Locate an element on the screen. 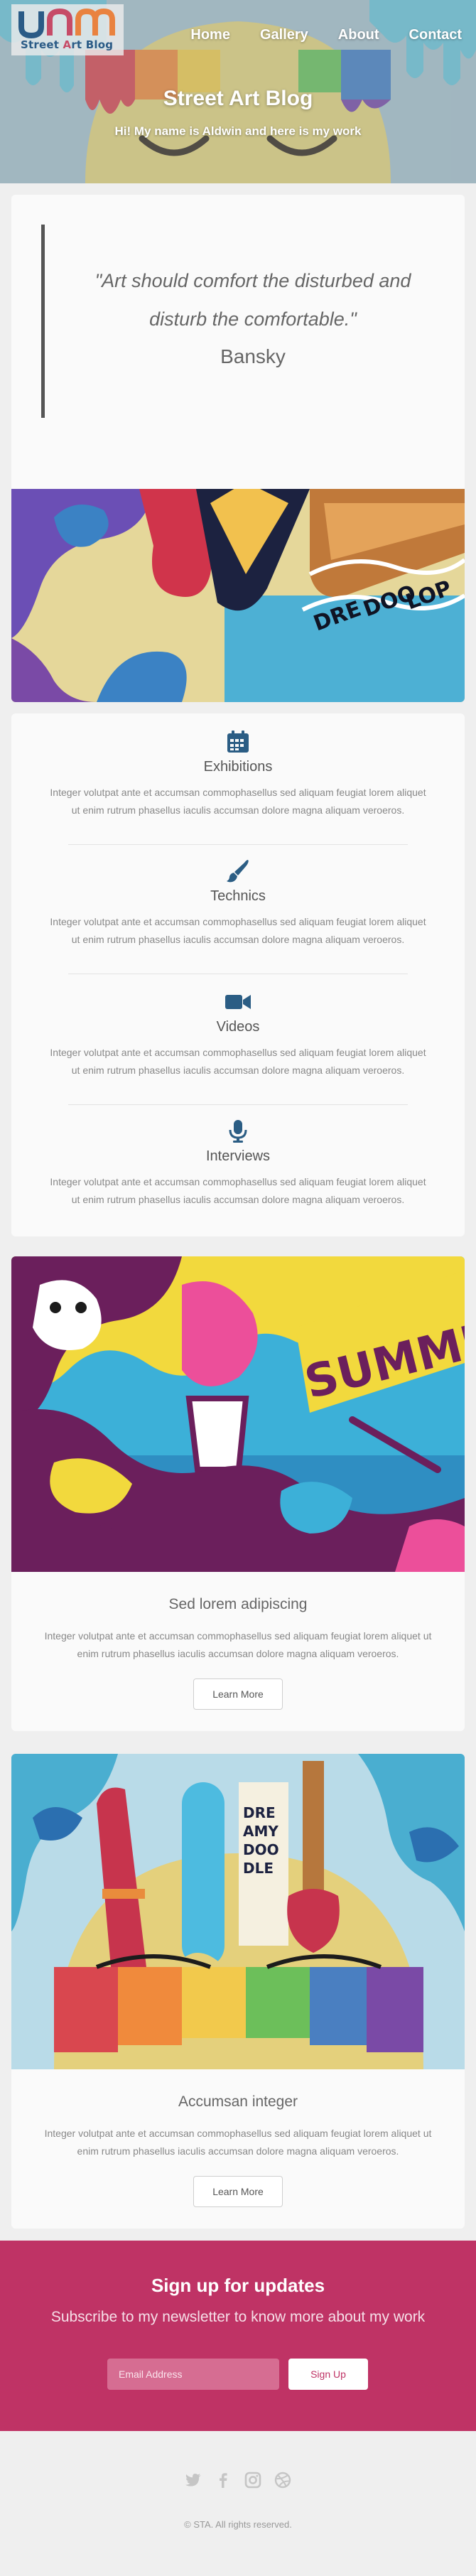  svg-text: DLE is located at coordinates (258, 1868).